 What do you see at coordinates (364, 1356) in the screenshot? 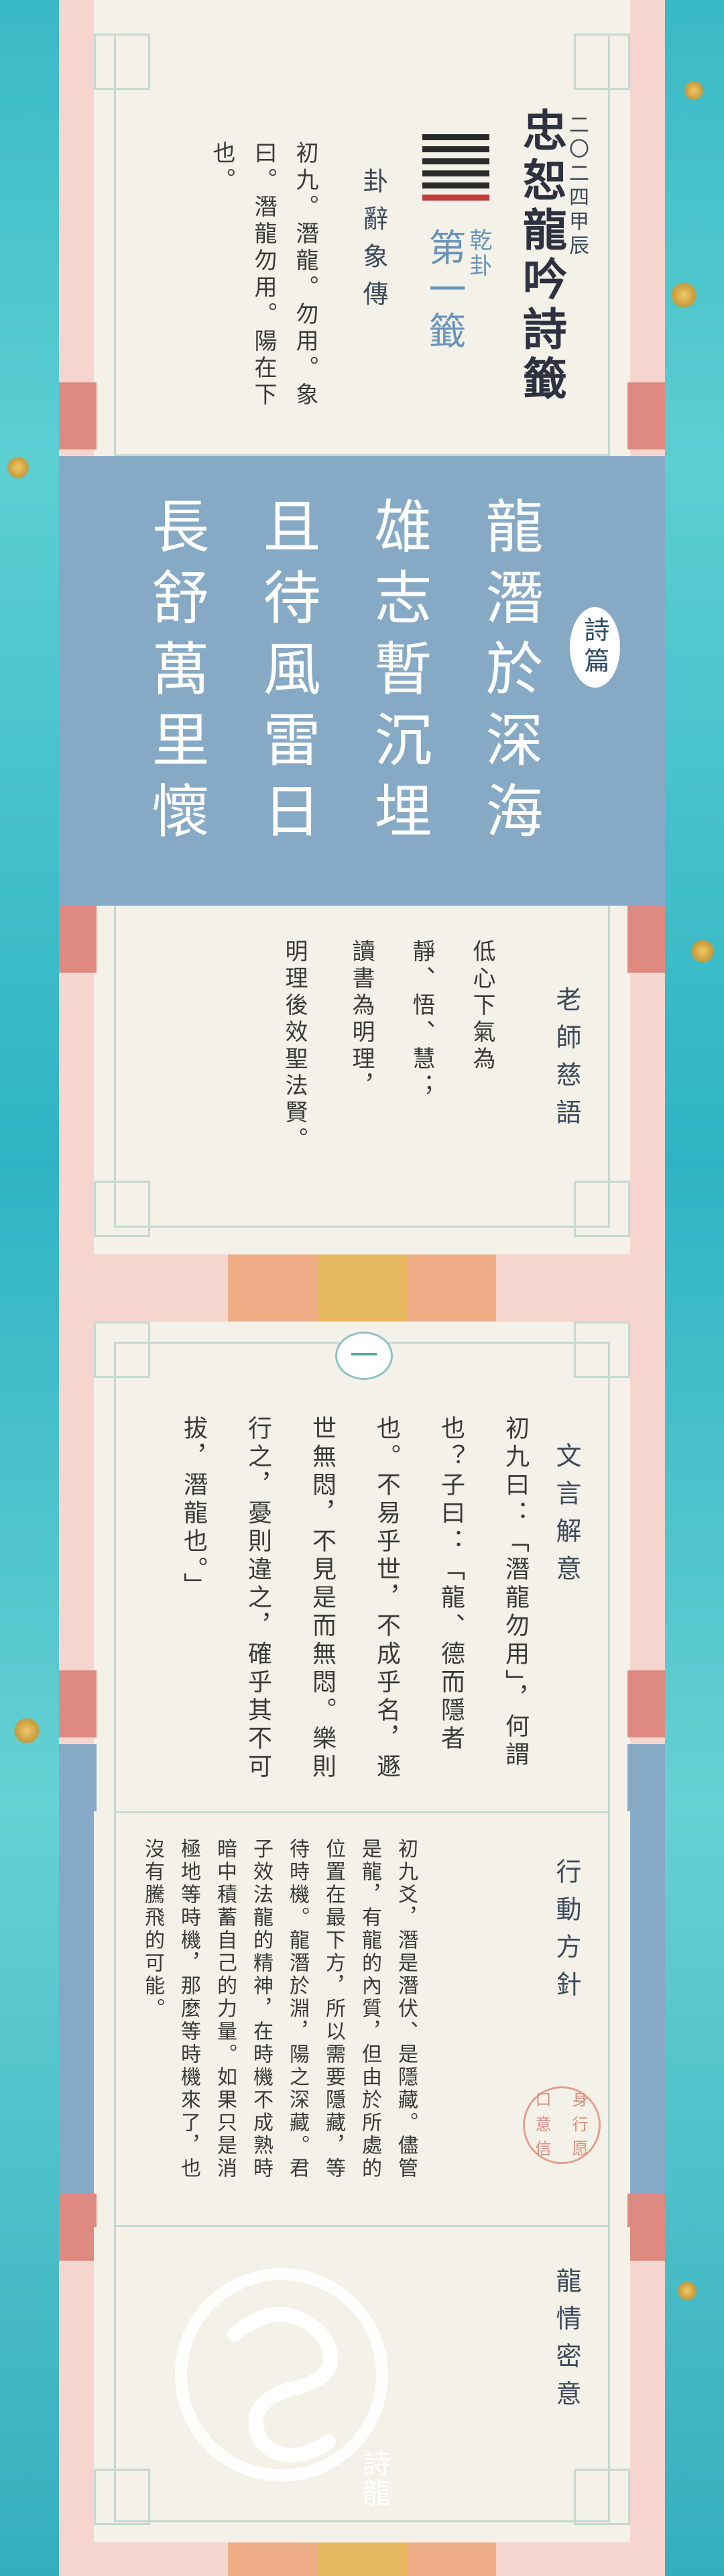
I see `section-number-badge: 一` at bounding box center [364, 1356].